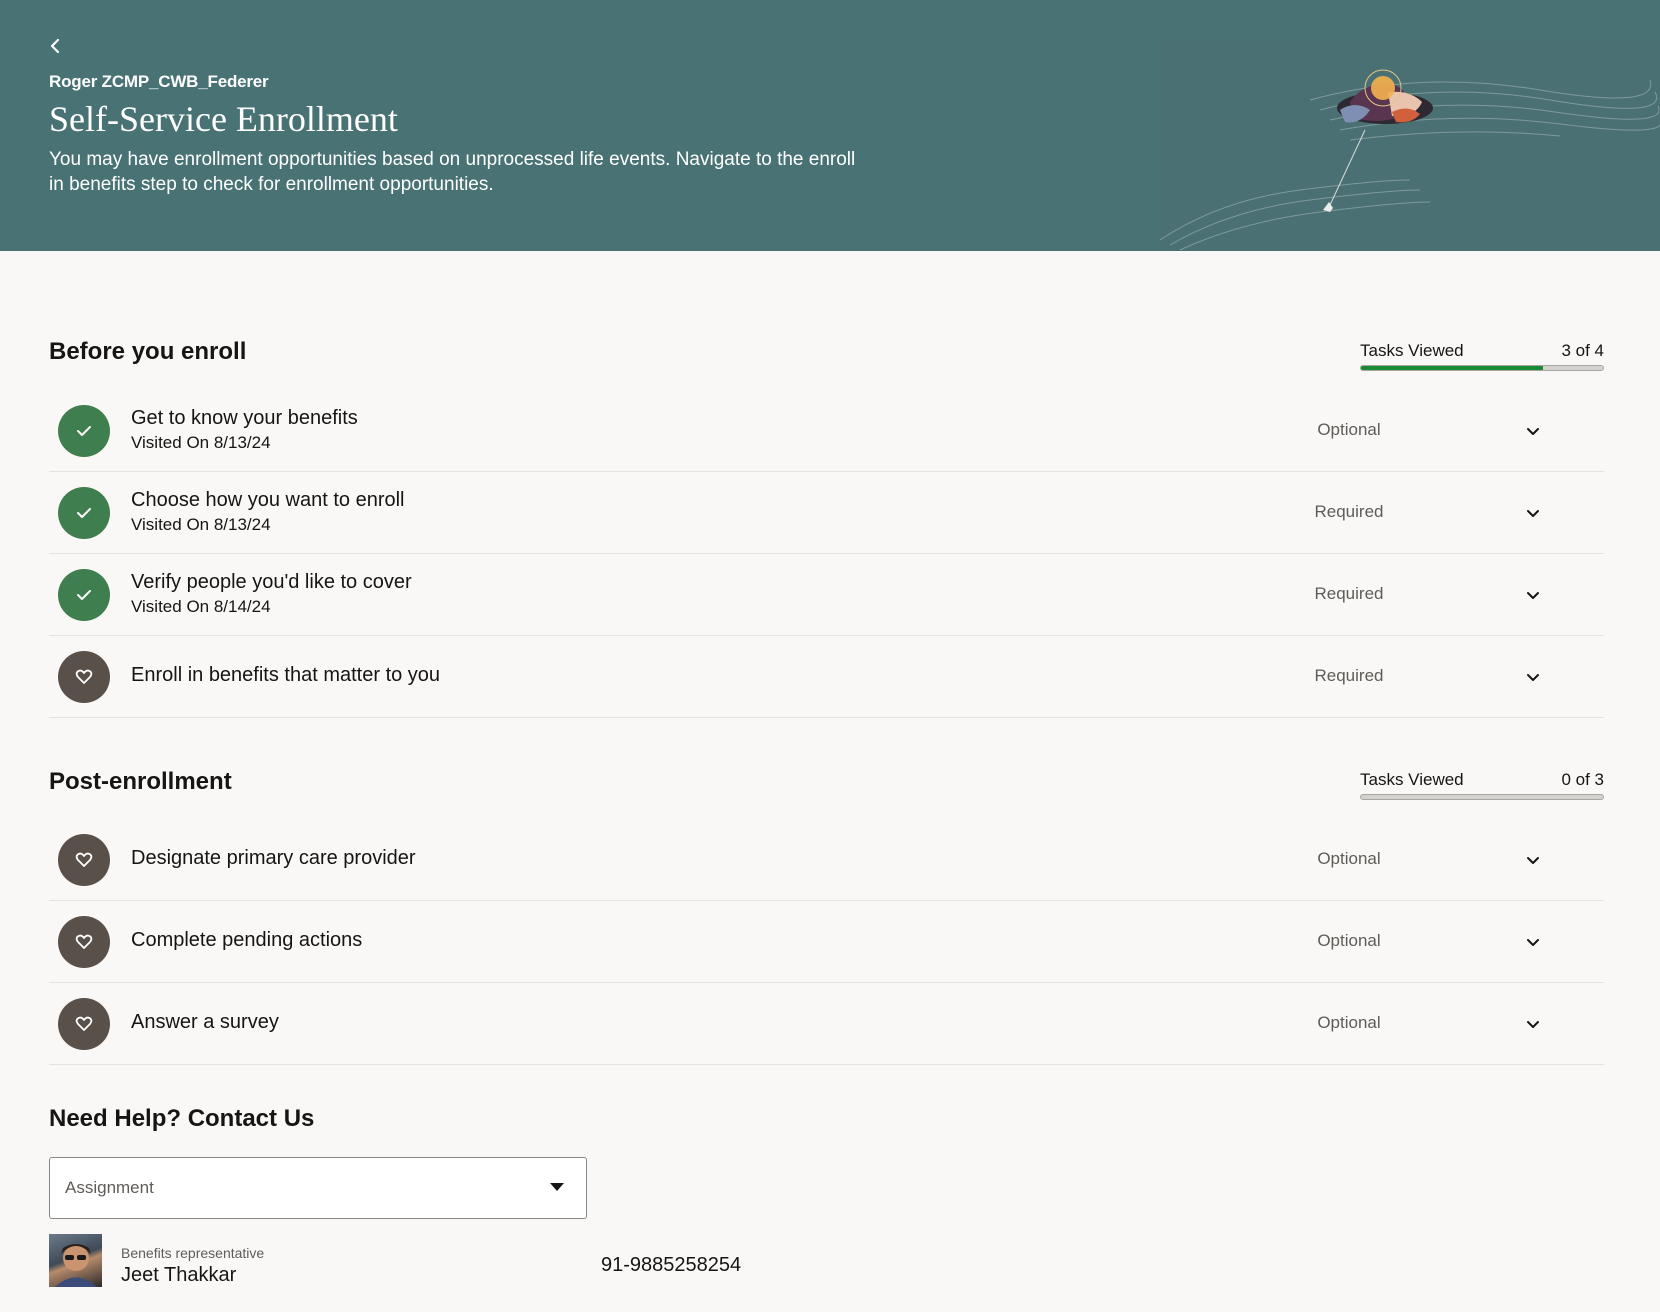  What do you see at coordinates (1482, 356) in the screenshot?
I see `progress-before-enroll: Tasks Viewed 3 of 4` at bounding box center [1482, 356].